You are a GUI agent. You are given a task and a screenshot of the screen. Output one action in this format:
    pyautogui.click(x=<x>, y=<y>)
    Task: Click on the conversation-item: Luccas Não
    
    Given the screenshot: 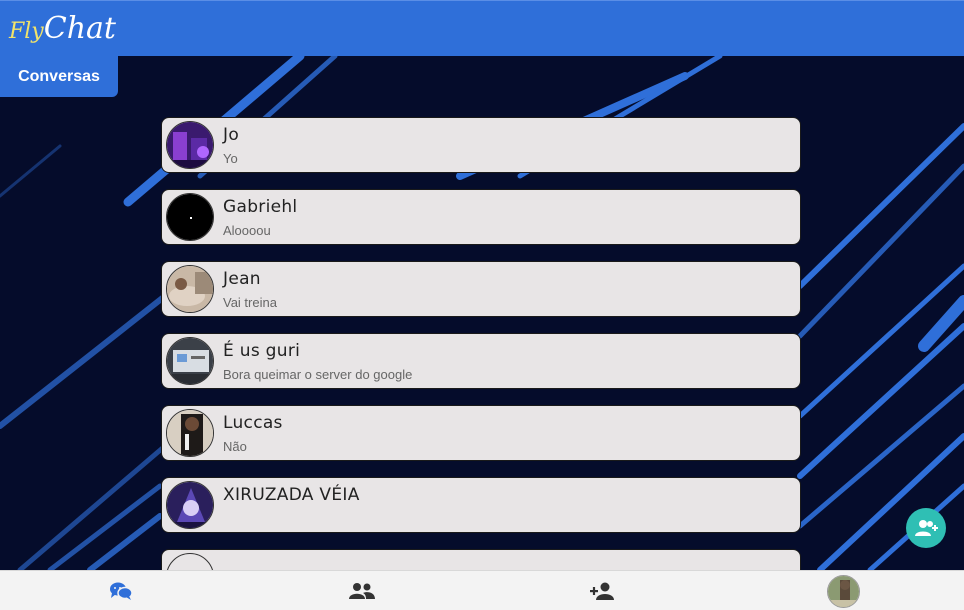 What is the action you would take?
    pyautogui.click(x=481, y=433)
    